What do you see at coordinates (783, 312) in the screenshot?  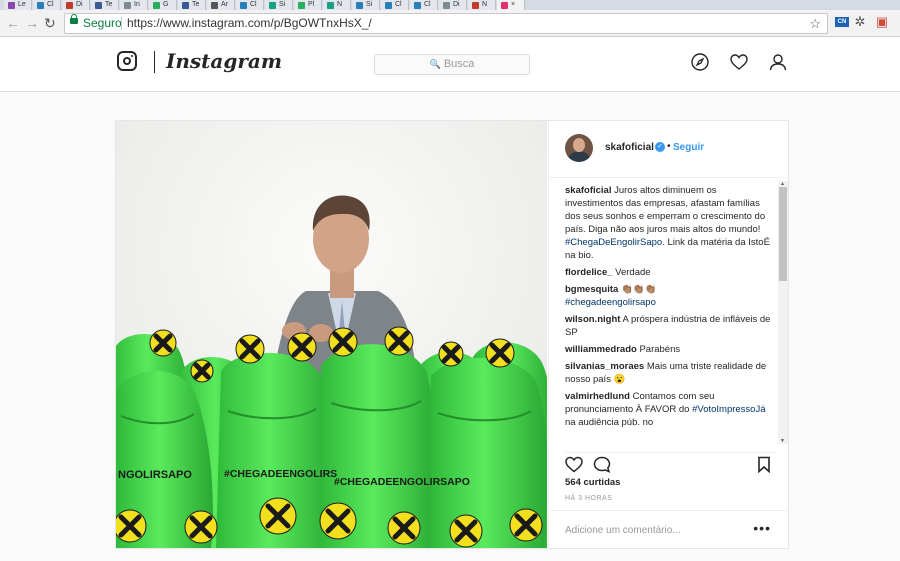 I see `comment-scrollbar: ▲ ▼` at bounding box center [783, 312].